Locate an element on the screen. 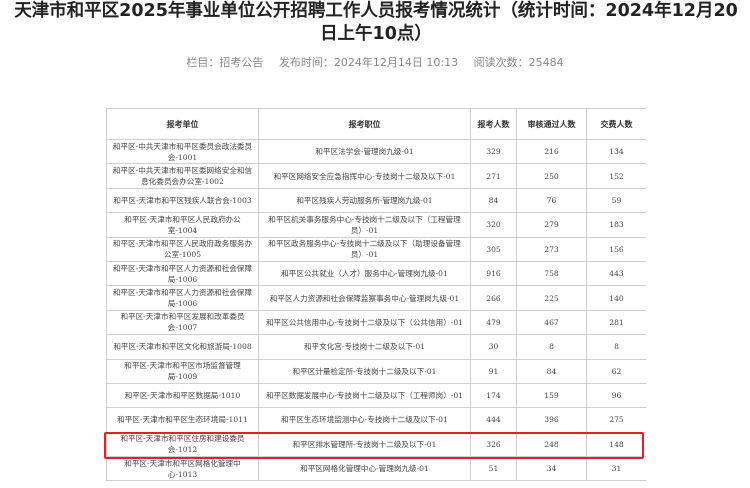 The image size is (750, 488). cell-unit: 和平区-天津市和平区发展和改革委员会-1007 is located at coordinates (182, 322).